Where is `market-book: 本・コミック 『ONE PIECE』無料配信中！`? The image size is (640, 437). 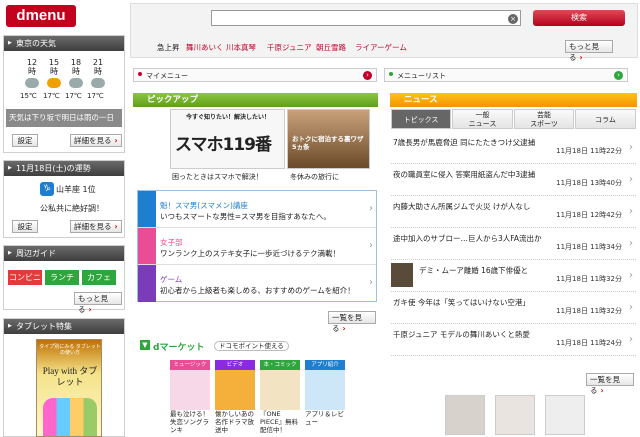 market-book: 本・コミック 『ONE PIECE』無料配信中！ is located at coordinates (280, 398).